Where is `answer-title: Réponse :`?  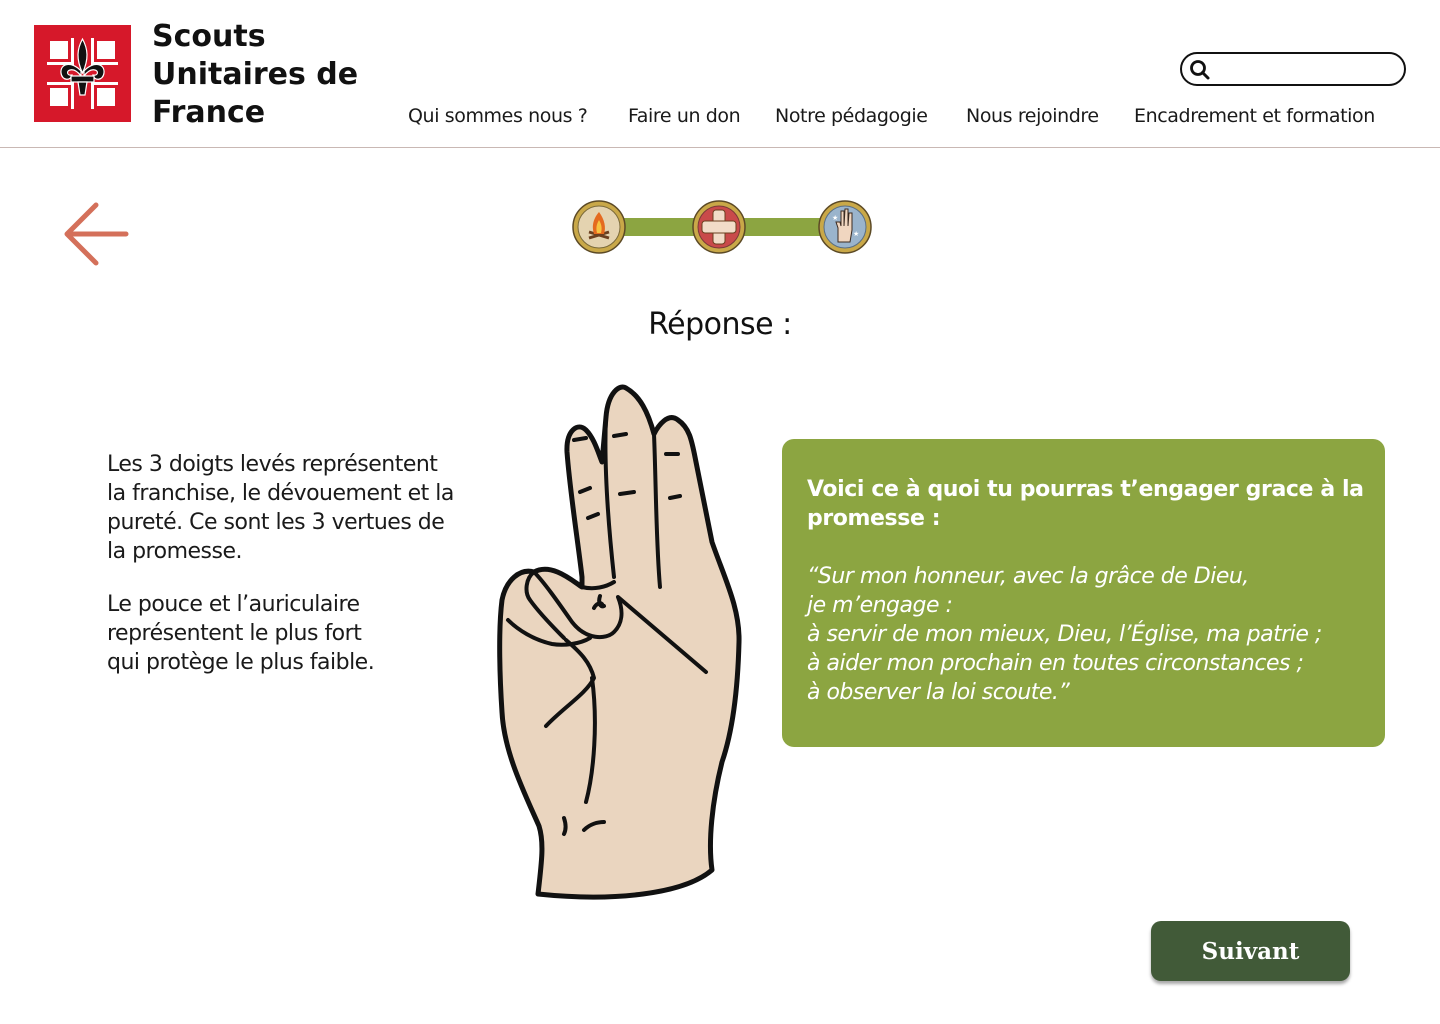
answer-title: Réponse : is located at coordinates (720, 324).